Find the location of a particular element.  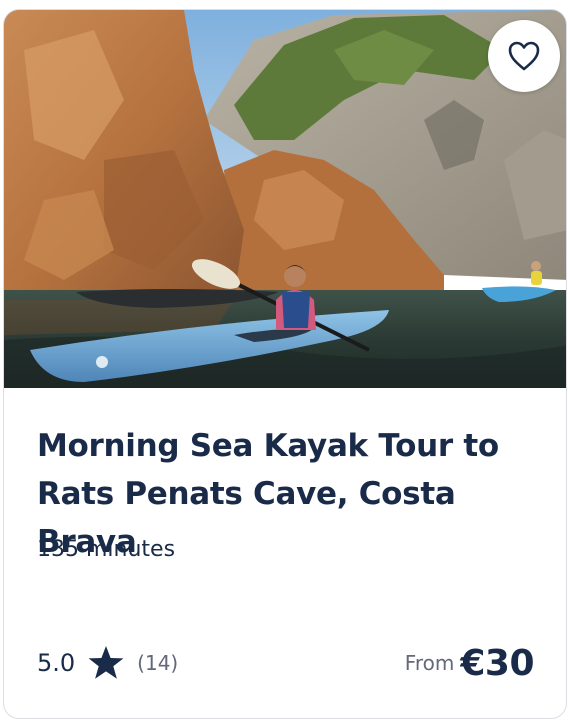

rating-summary: 5.0 (14) is located at coordinates (107, 663).